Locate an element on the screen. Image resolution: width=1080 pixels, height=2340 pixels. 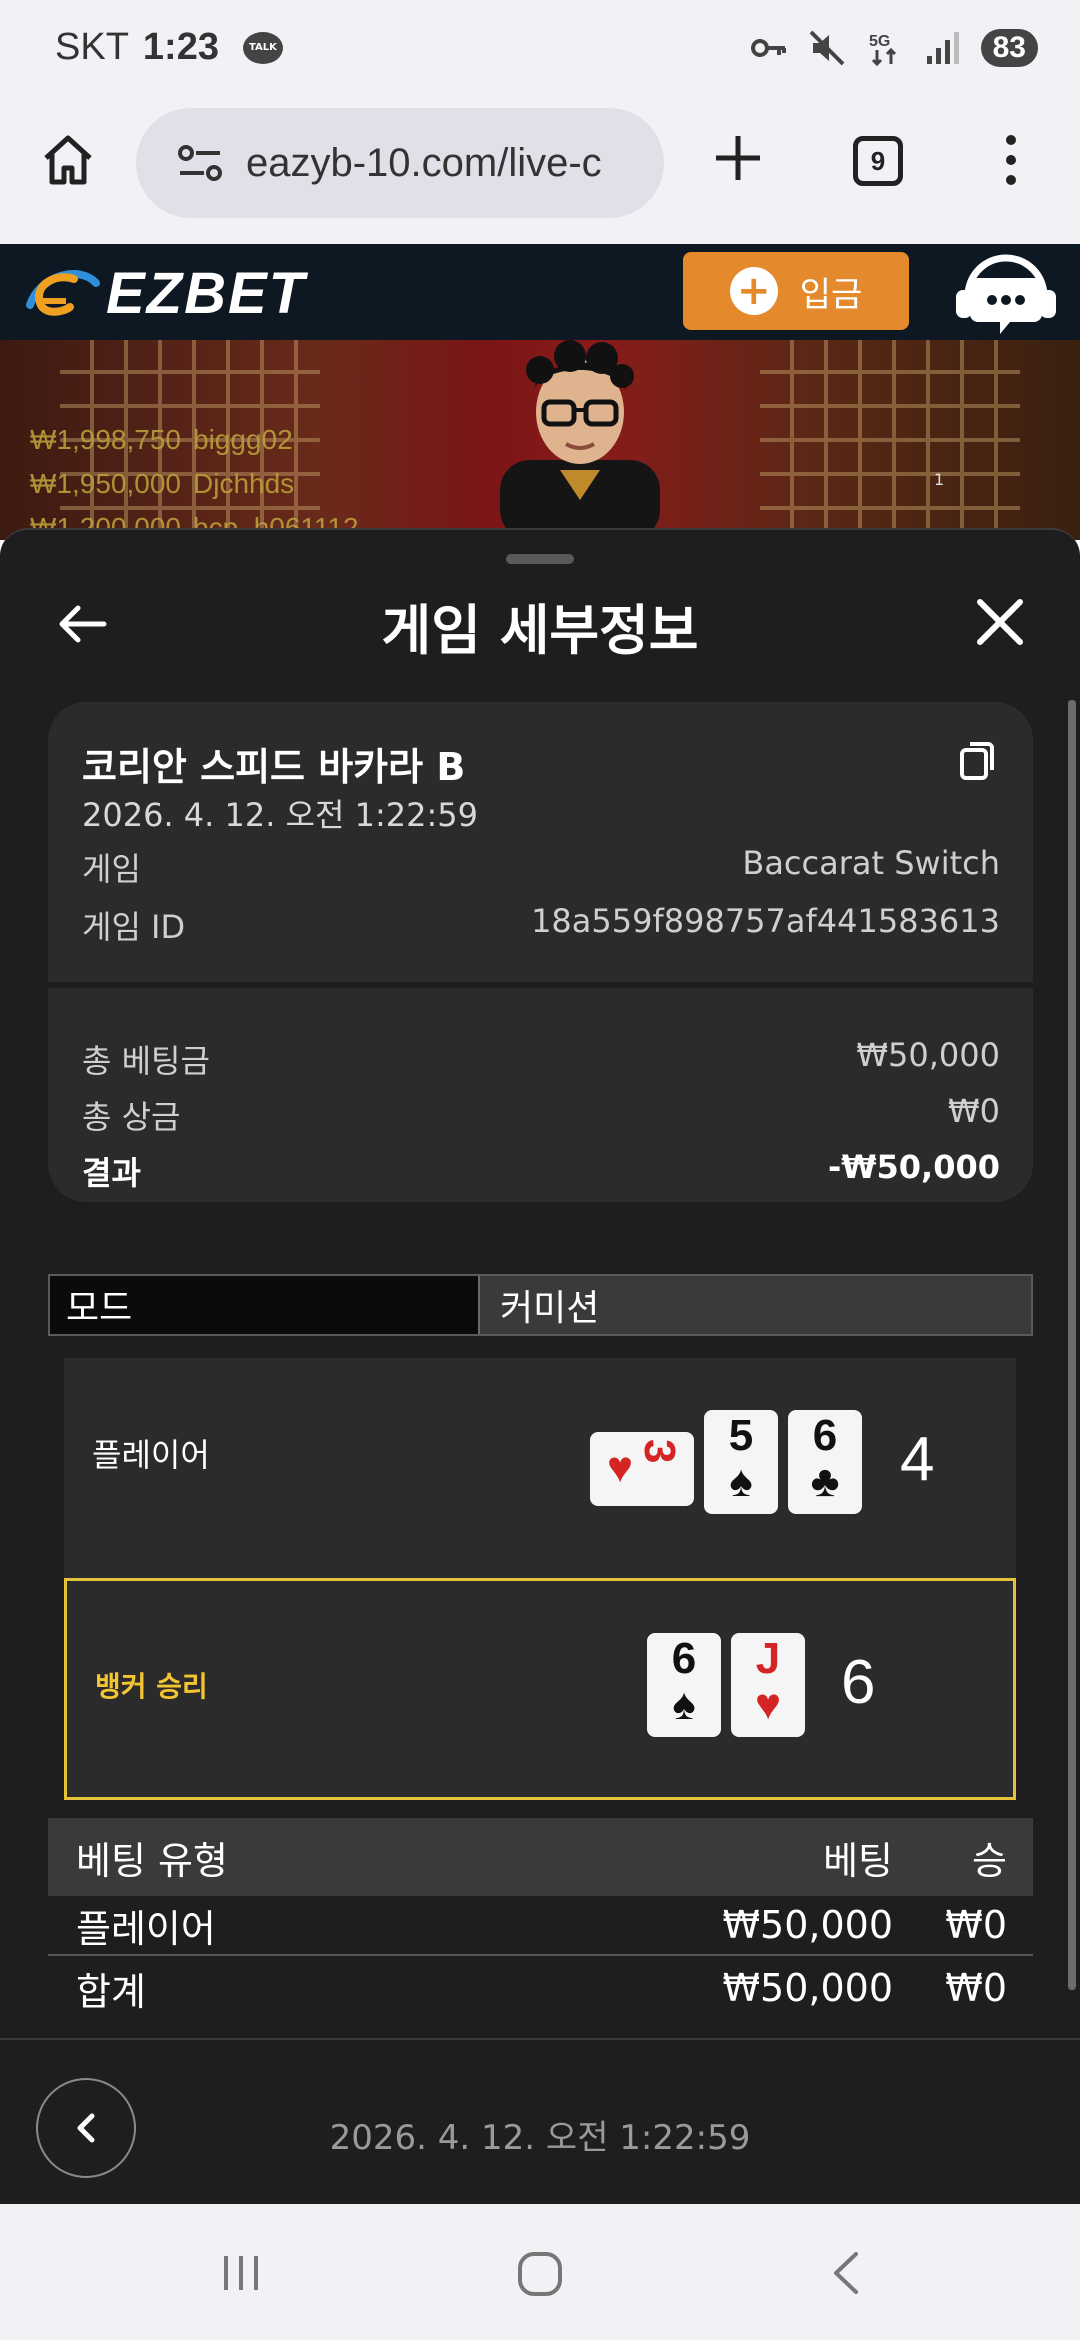
logo-mark-icon is located at coordinates (63, 293).